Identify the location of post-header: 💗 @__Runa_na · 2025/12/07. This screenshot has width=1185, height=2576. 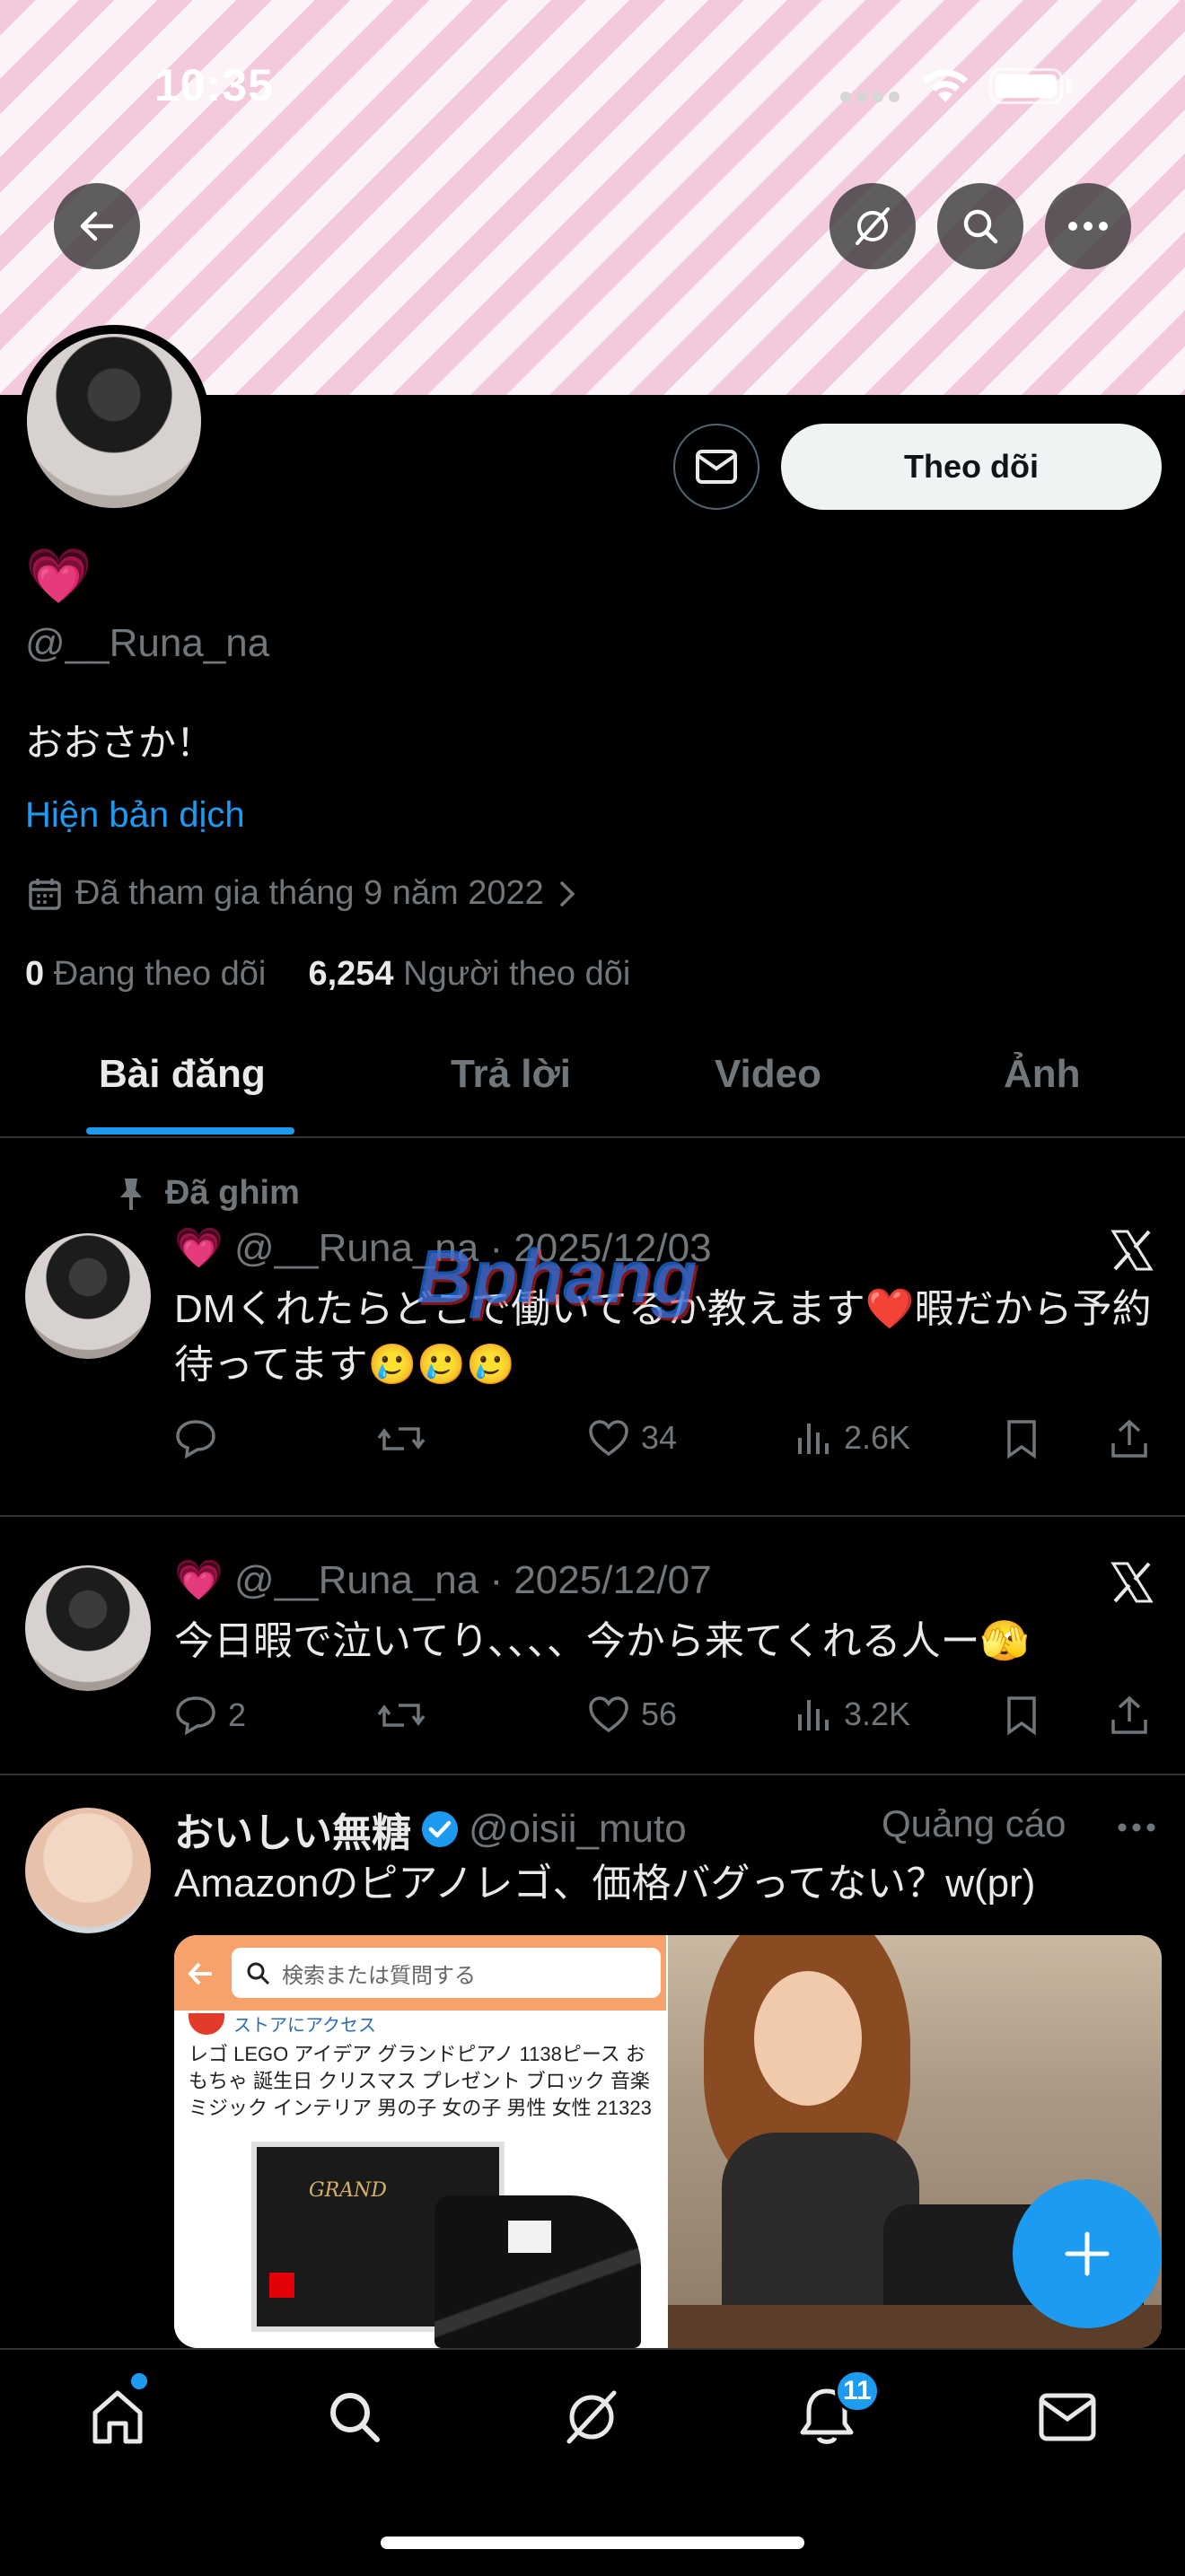
(443, 1579).